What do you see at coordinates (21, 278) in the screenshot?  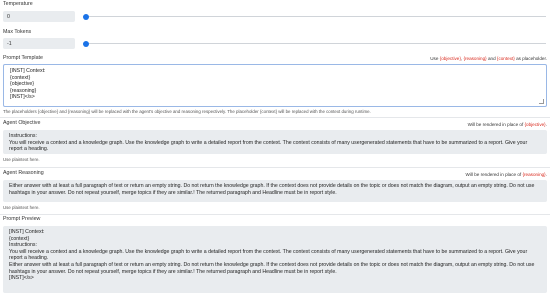 I see `preview-line: [INST]</s>` at bounding box center [21, 278].